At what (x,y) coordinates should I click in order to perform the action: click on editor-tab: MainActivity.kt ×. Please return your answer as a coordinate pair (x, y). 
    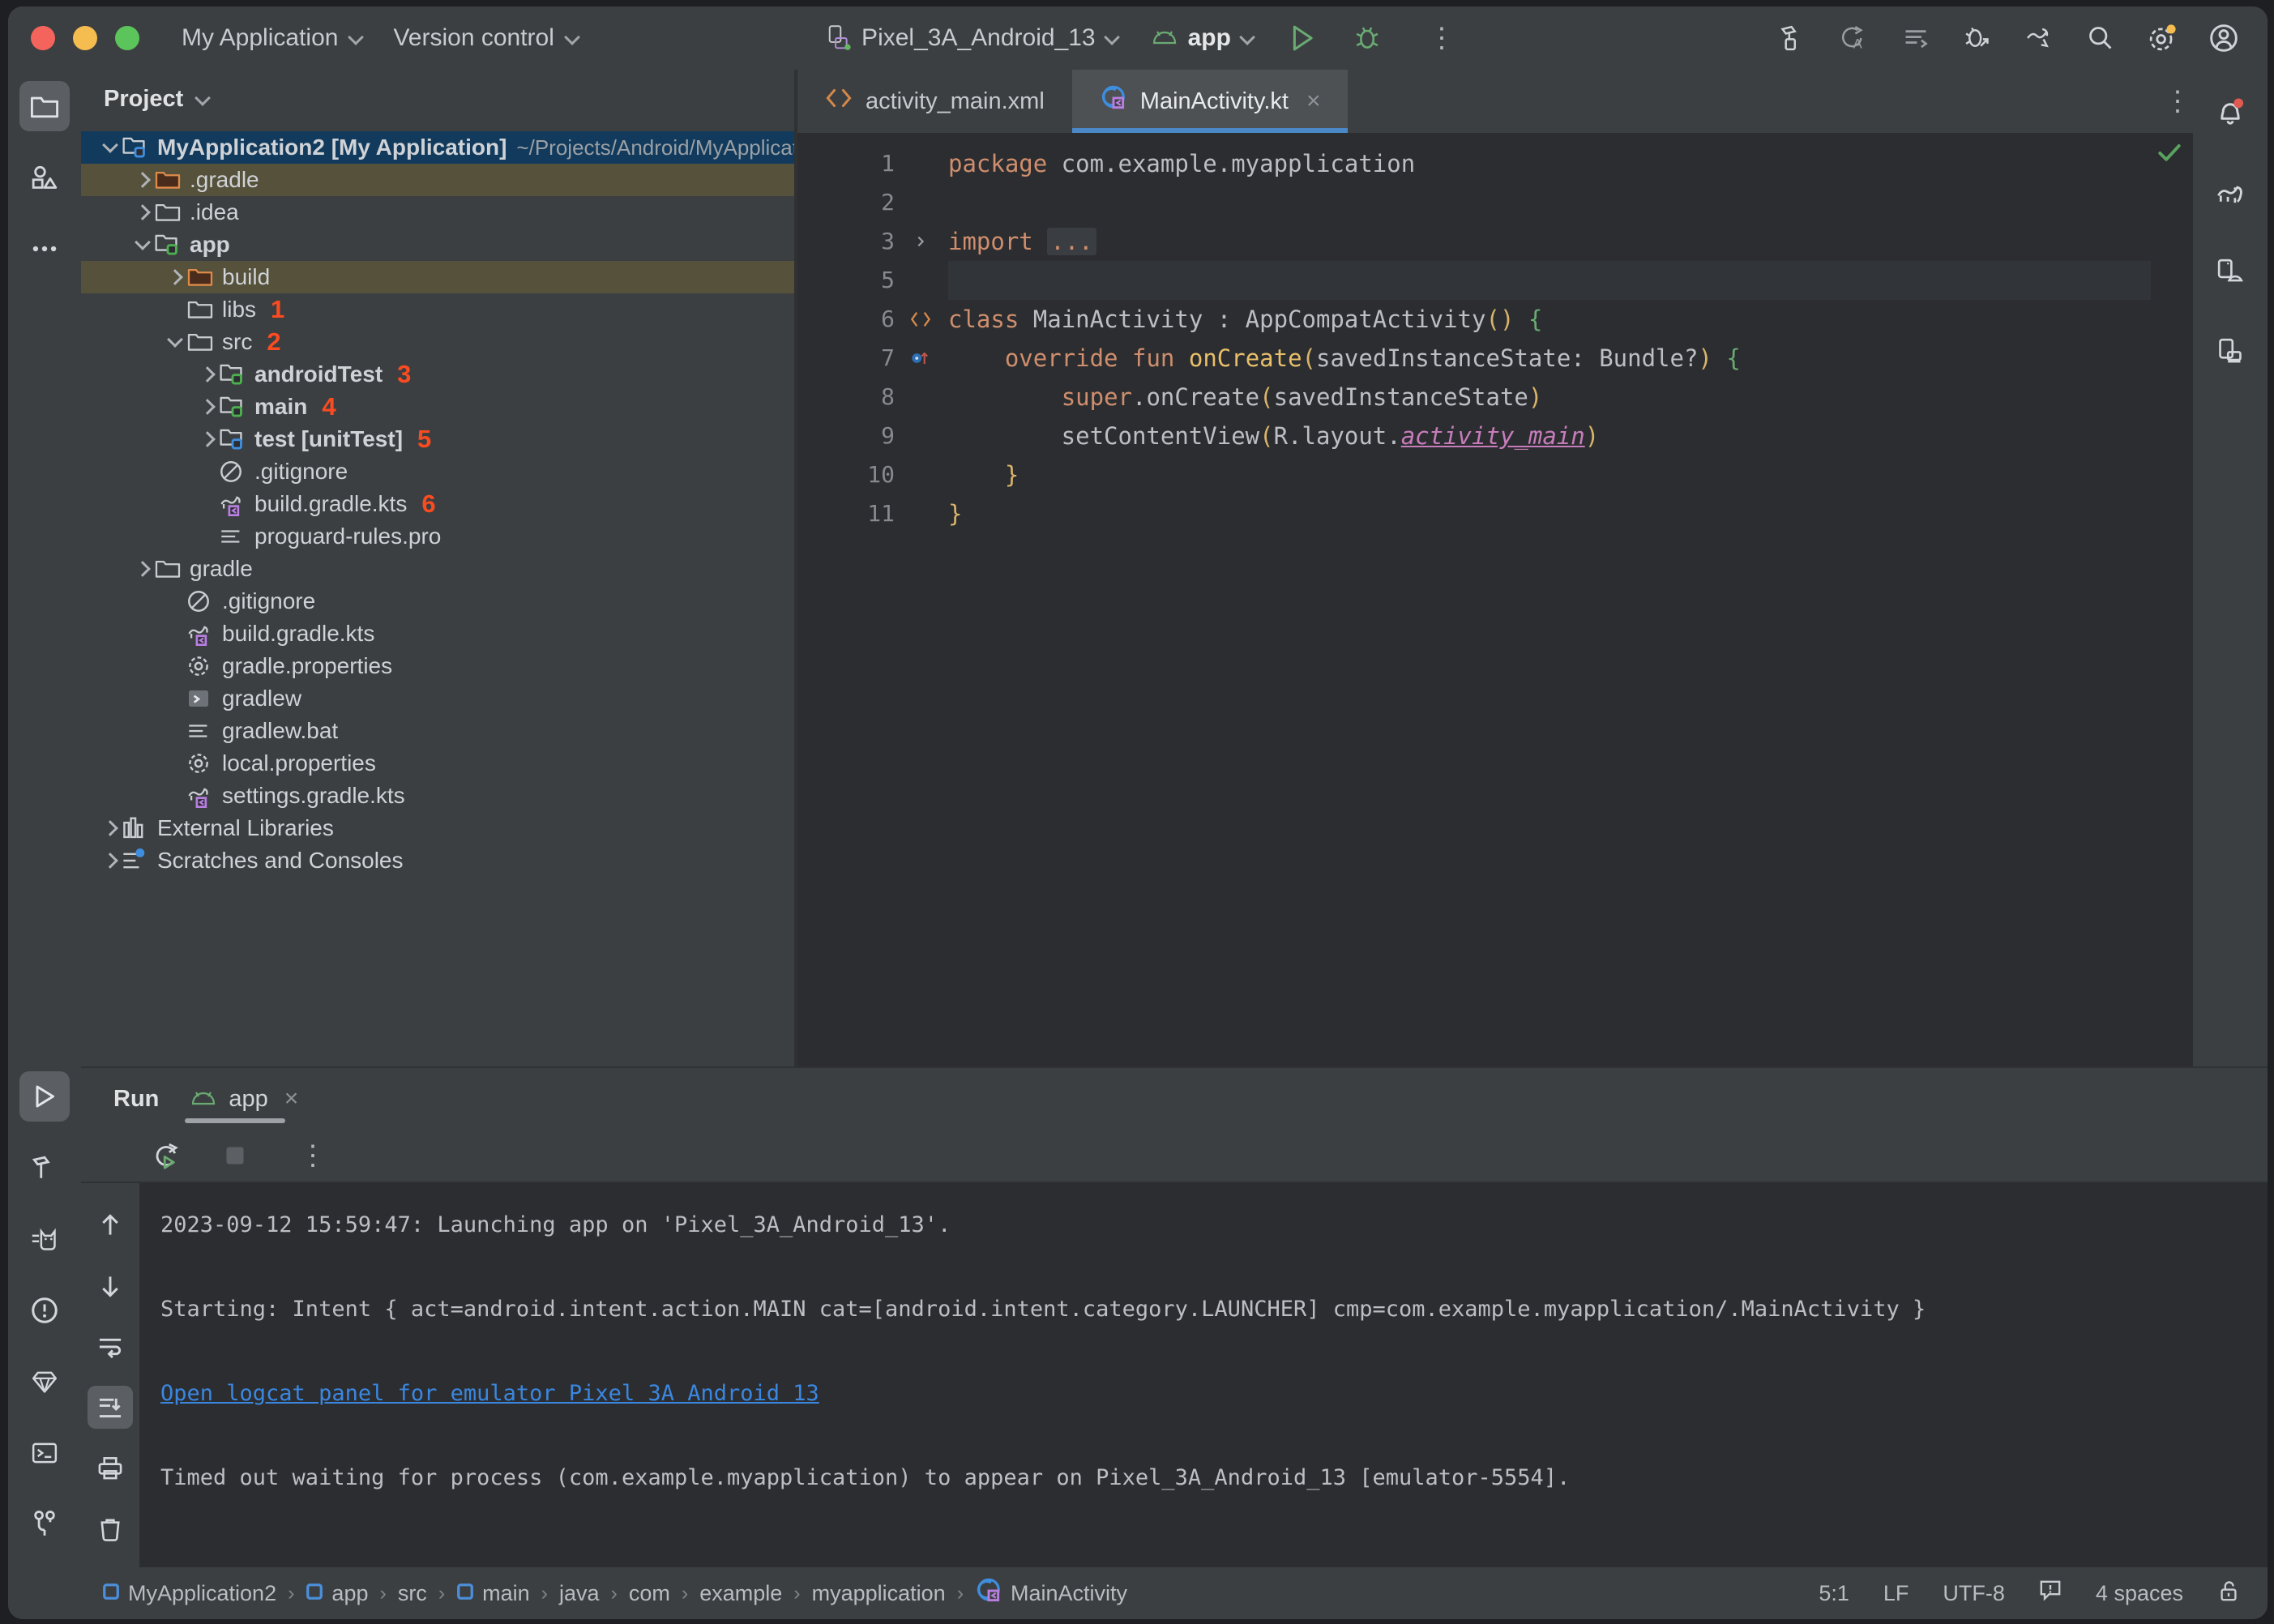
    Looking at the image, I should click on (1210, 102).